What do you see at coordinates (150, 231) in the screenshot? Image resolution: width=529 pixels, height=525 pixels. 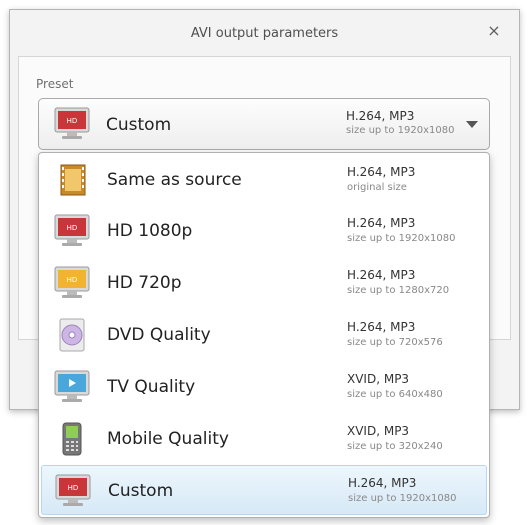 I see `option-name: HD 1080p` at bounding box center [150, 231].